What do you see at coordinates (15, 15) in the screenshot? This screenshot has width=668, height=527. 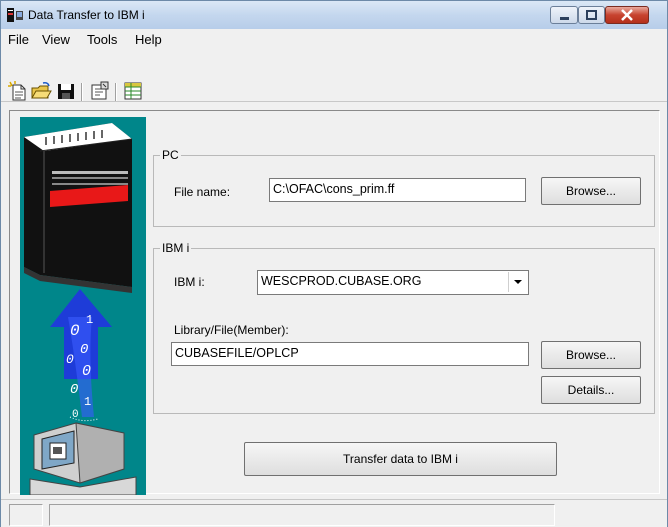 I see `app-icon` at bounding box center [15, 15].